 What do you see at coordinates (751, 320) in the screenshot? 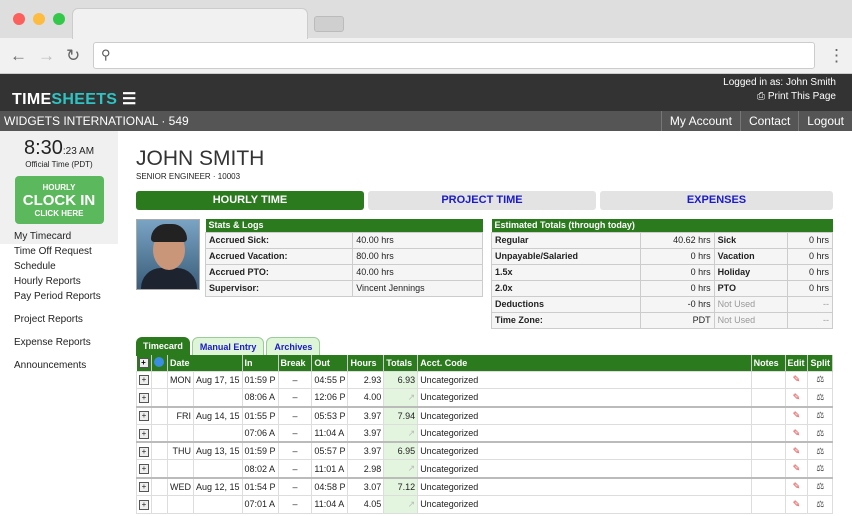
I see `estimate-label: Not Used` at bounding box center [751, 320].